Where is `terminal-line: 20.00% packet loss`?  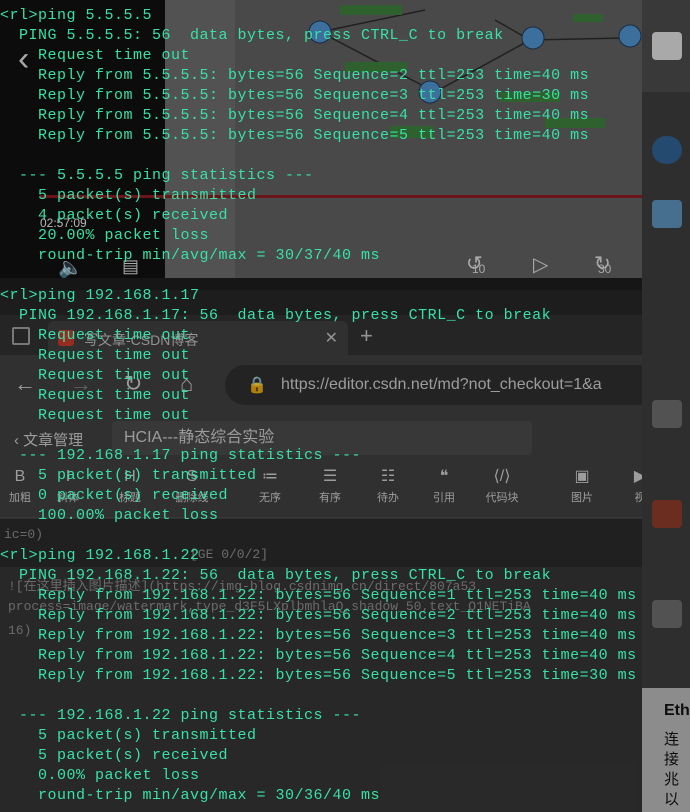
terminal-line: 20.00% packet loss is located at coordinates (105, 235).